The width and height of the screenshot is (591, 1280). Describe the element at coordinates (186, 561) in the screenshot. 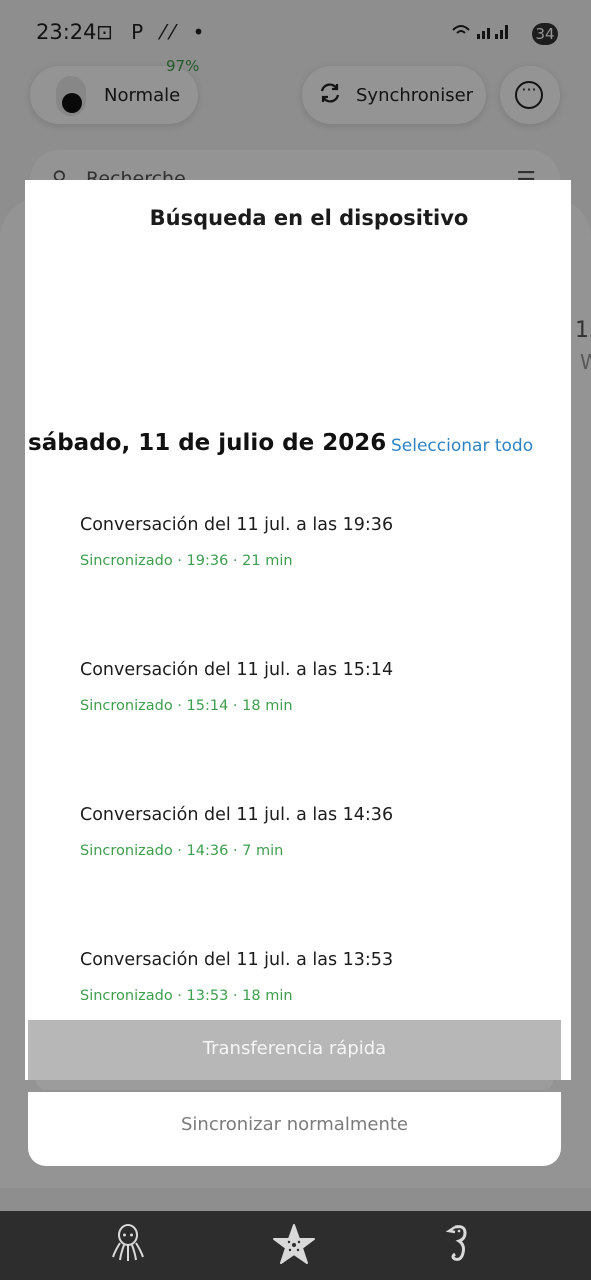

I see `conversation-status: Sincronizado · 19:36 · 21 min` at that location.